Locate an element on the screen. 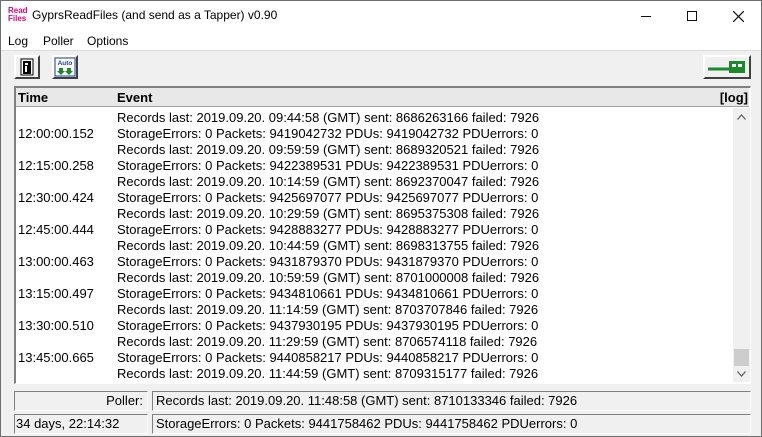 The width and height of the screenshot is (762, 437). column-header-log: [log] is located at coordinates (734, 97).